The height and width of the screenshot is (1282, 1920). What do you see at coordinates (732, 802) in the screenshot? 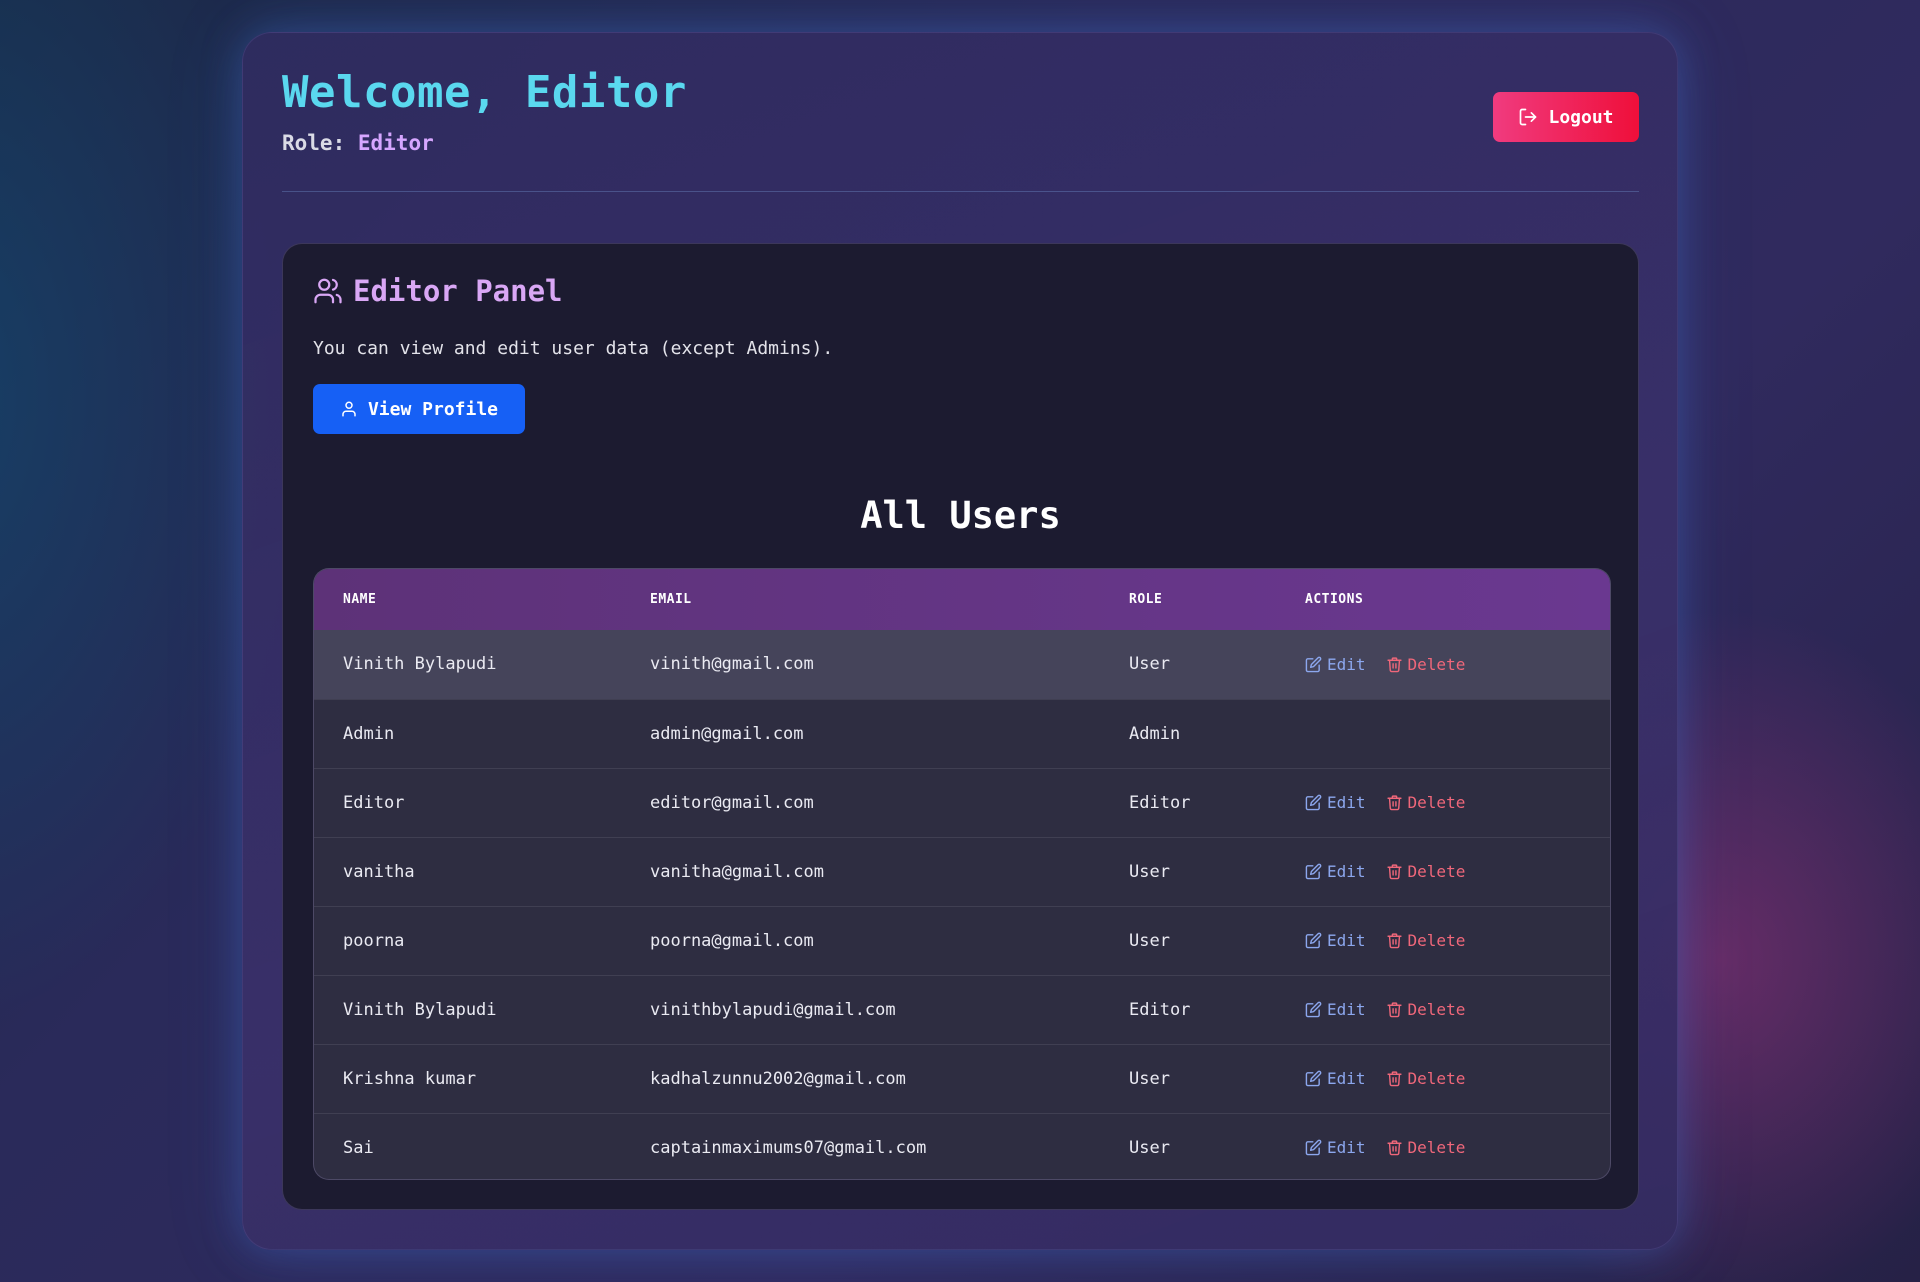
I see `user-email: editor@gmail.com` at bounding box center [732, 802].